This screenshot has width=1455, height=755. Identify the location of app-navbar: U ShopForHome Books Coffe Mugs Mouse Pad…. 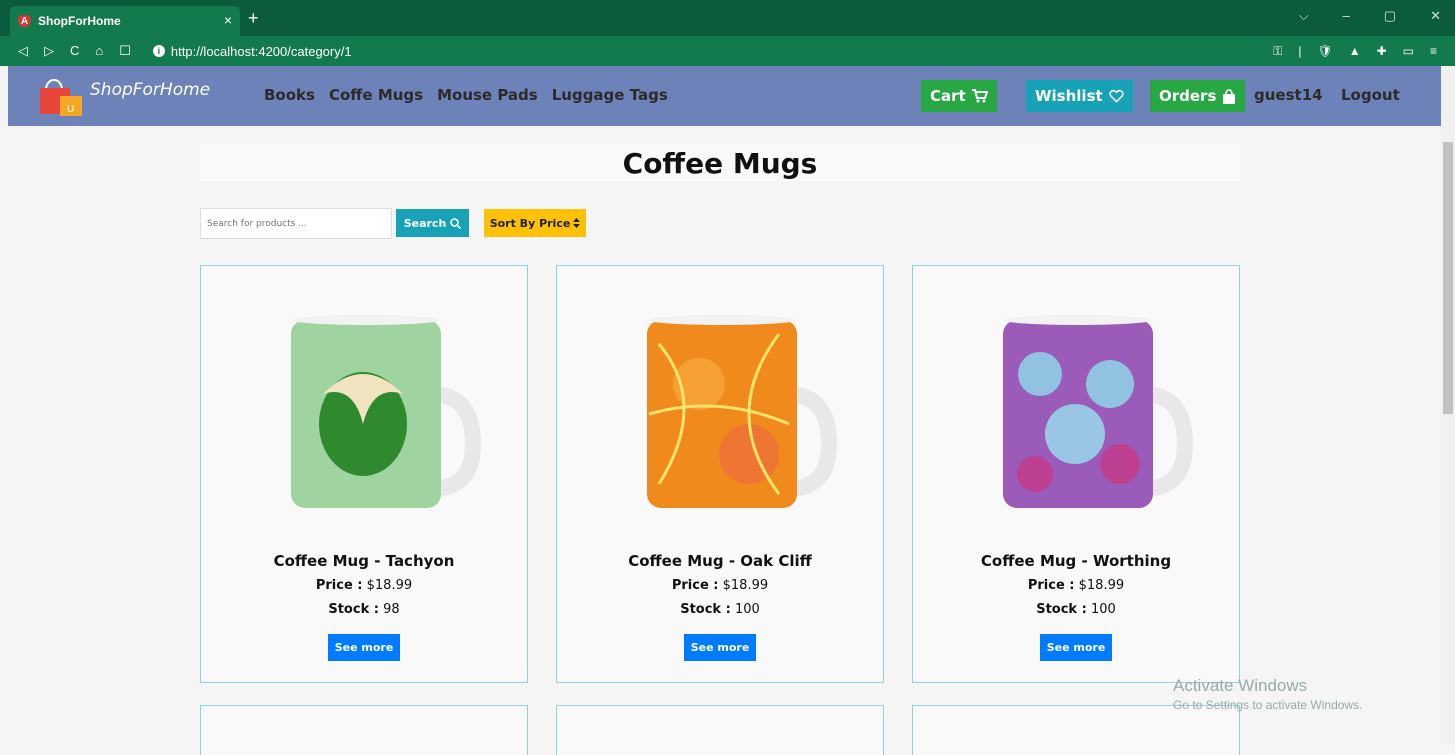
(728, 96).